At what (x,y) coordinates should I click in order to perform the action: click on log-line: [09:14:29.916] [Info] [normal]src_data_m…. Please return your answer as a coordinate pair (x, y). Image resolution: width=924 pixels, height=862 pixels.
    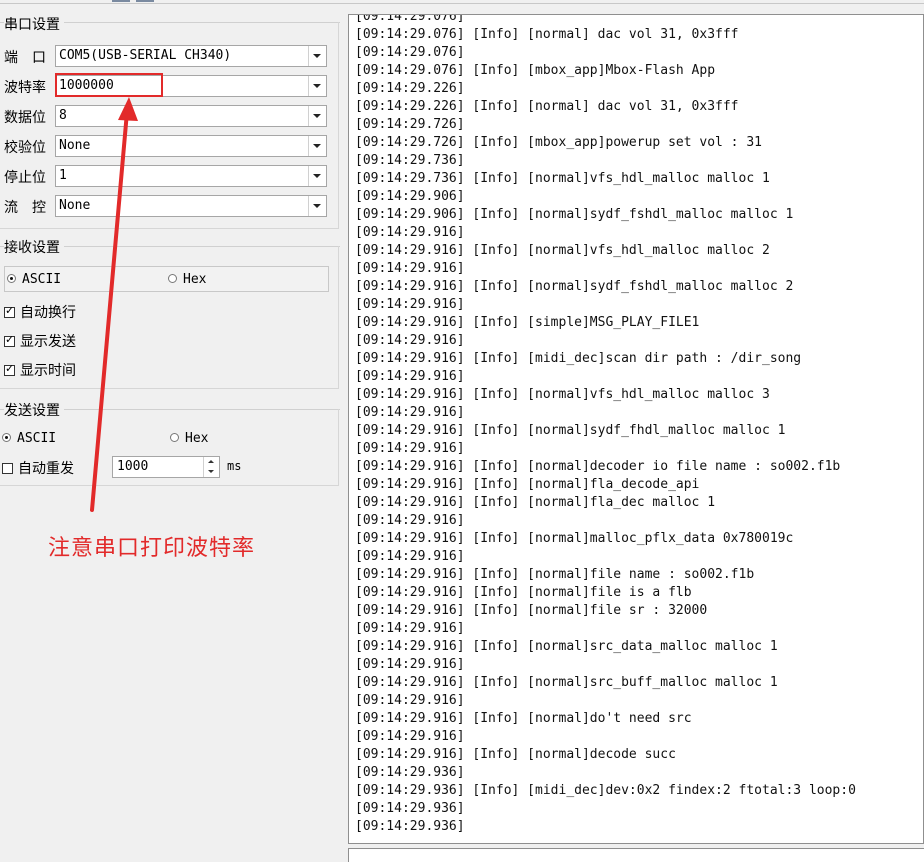
    Looking at the image, I should click on (566, 646).